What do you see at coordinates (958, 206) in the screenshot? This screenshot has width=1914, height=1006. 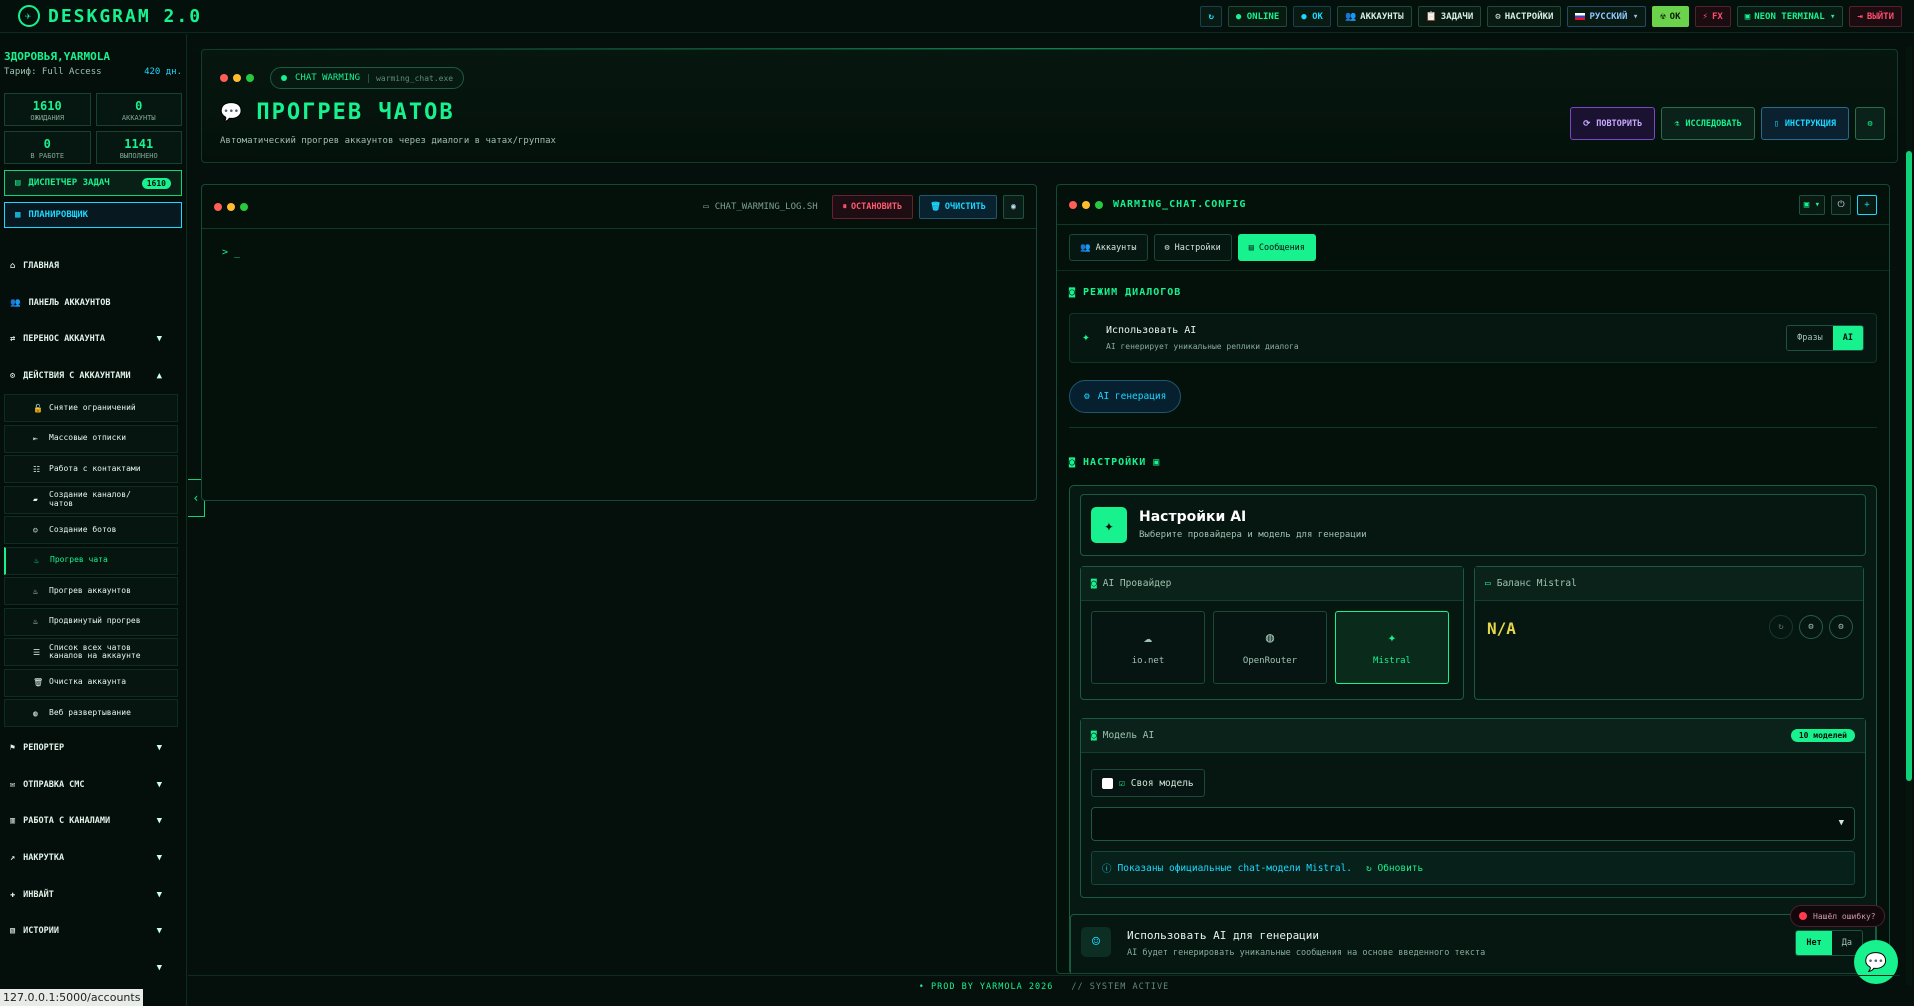 I see `clear-button: 🗑 ОЧИСТИТЬ` at bounding box center [958, 206].